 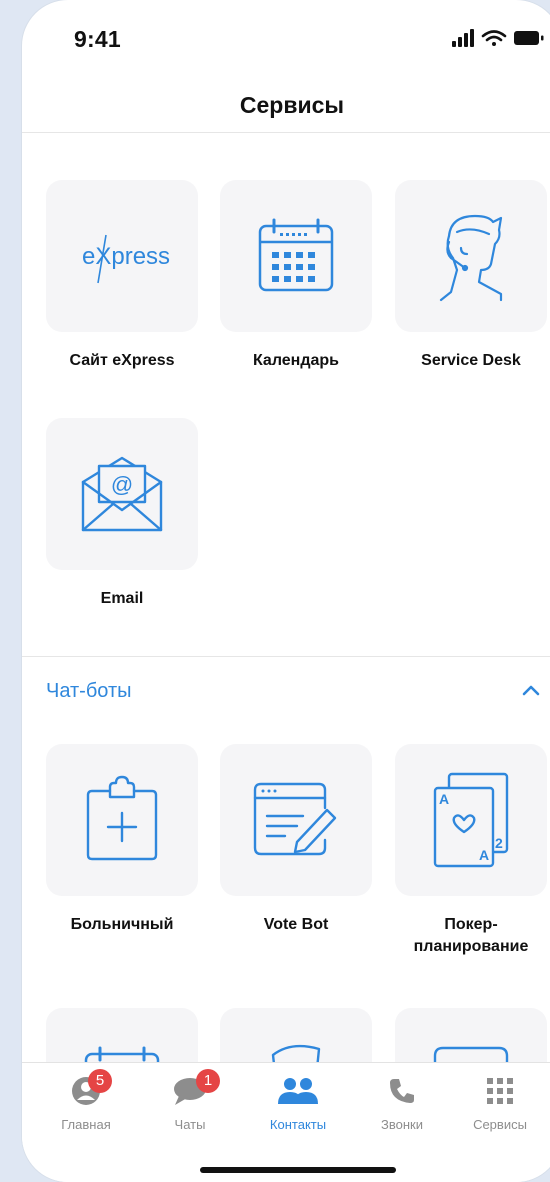 I want to click on tab-label: Главная, so click(x=86, y=1124).